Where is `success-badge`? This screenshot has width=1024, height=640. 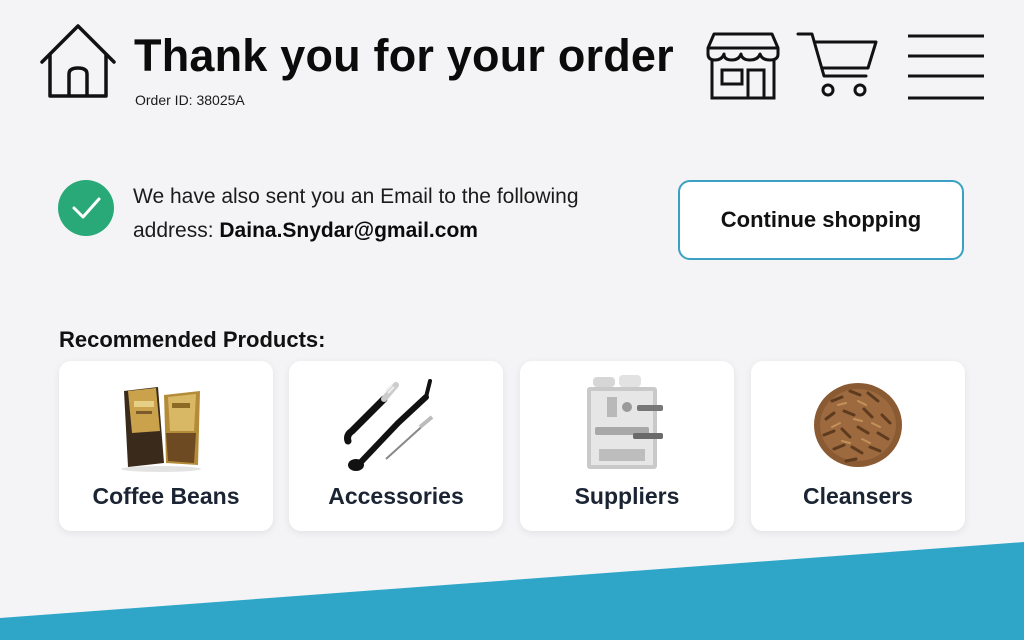
success-badge is located at coordinates (86, 208).